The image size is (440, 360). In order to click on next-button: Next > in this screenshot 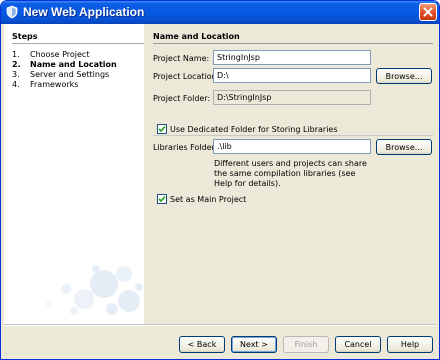, I will do `click(254, 344)`.